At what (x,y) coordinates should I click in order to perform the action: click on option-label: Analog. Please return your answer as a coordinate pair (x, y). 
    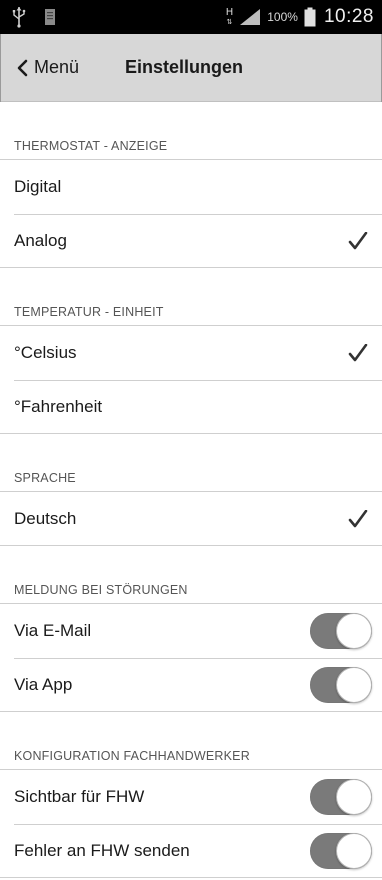
    Looking at the image, I should click on (40, 240).